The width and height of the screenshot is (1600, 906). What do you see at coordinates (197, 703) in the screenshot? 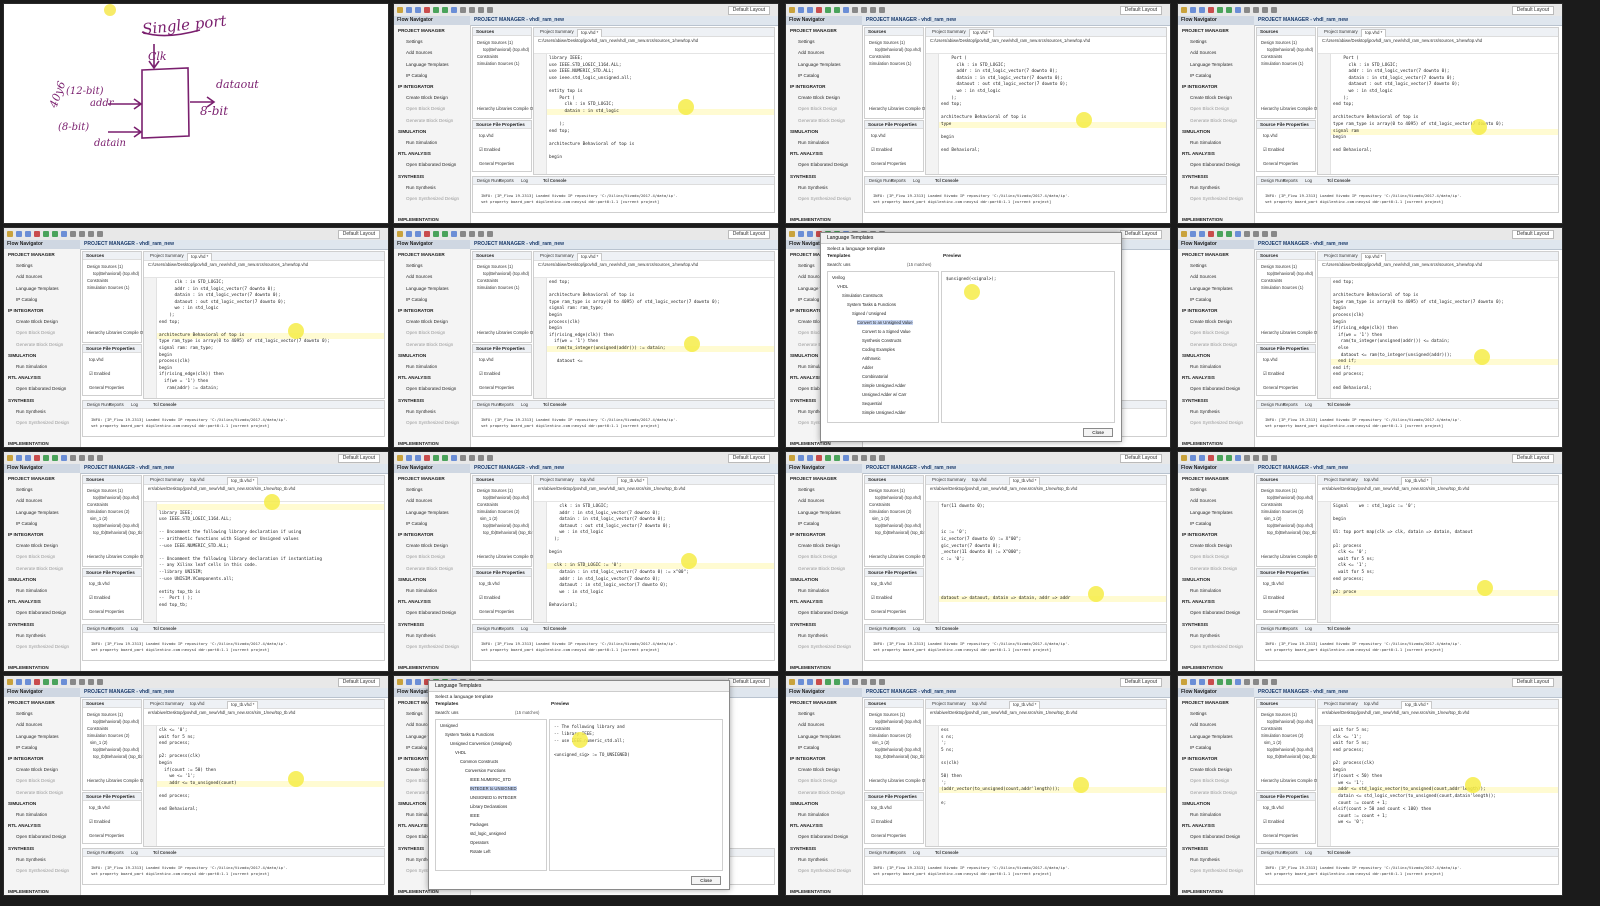
I see `editor-tab: top.vhd` at bounding box center [197, 703].